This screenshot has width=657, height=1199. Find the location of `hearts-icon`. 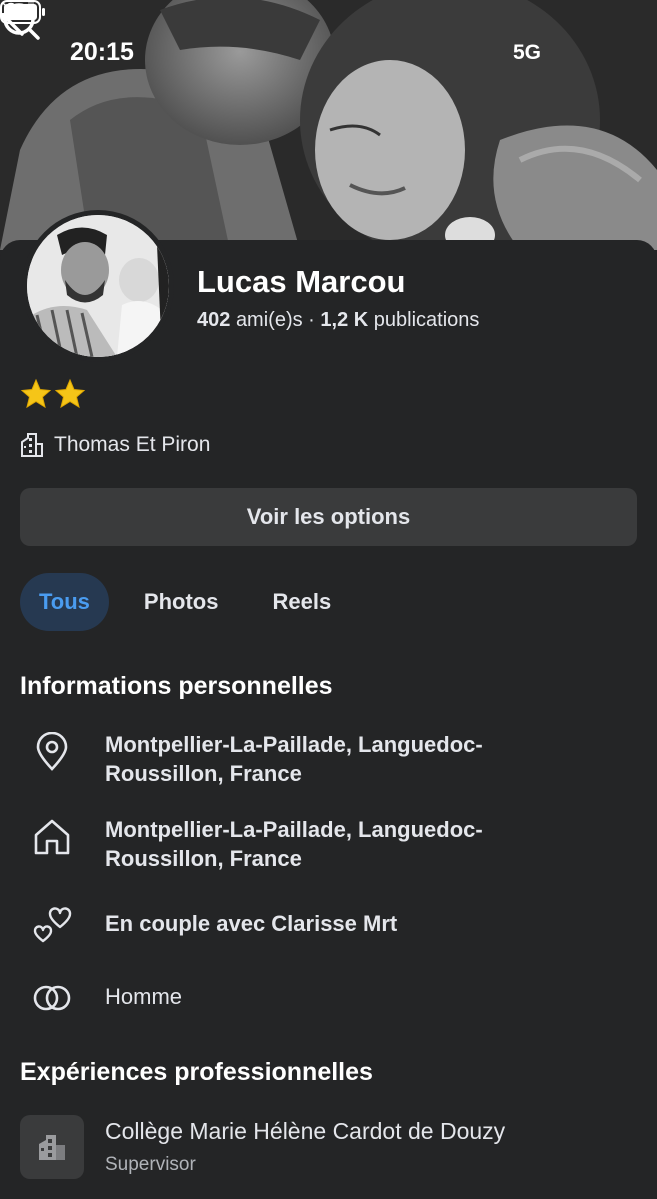

hearts-icon is located at coordinates (52, 925).